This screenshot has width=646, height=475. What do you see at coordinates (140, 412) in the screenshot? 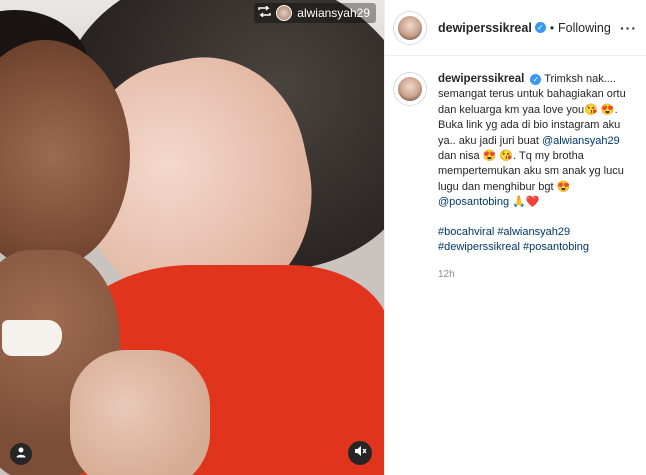
I see `video-hand` at bounding box center [140, 412].